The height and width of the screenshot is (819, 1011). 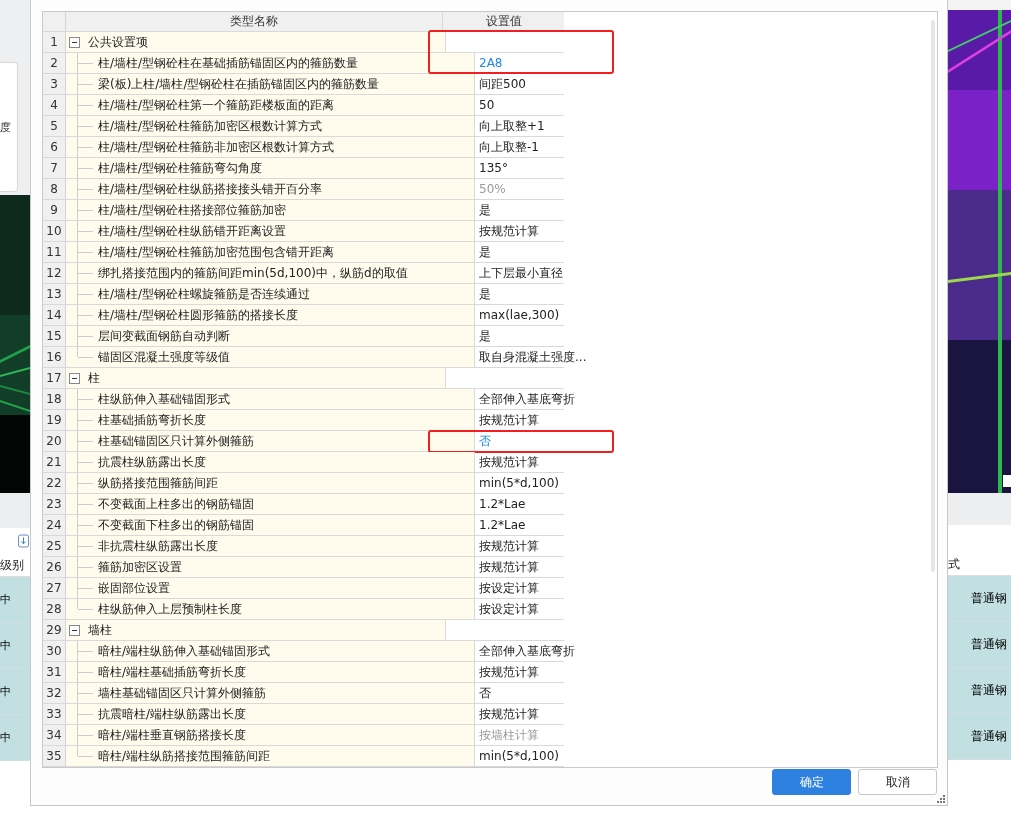 What do you see at coordinates (54, 273) in the screenshot?
I see `row-number: 12` at bounding box center [54, 273].